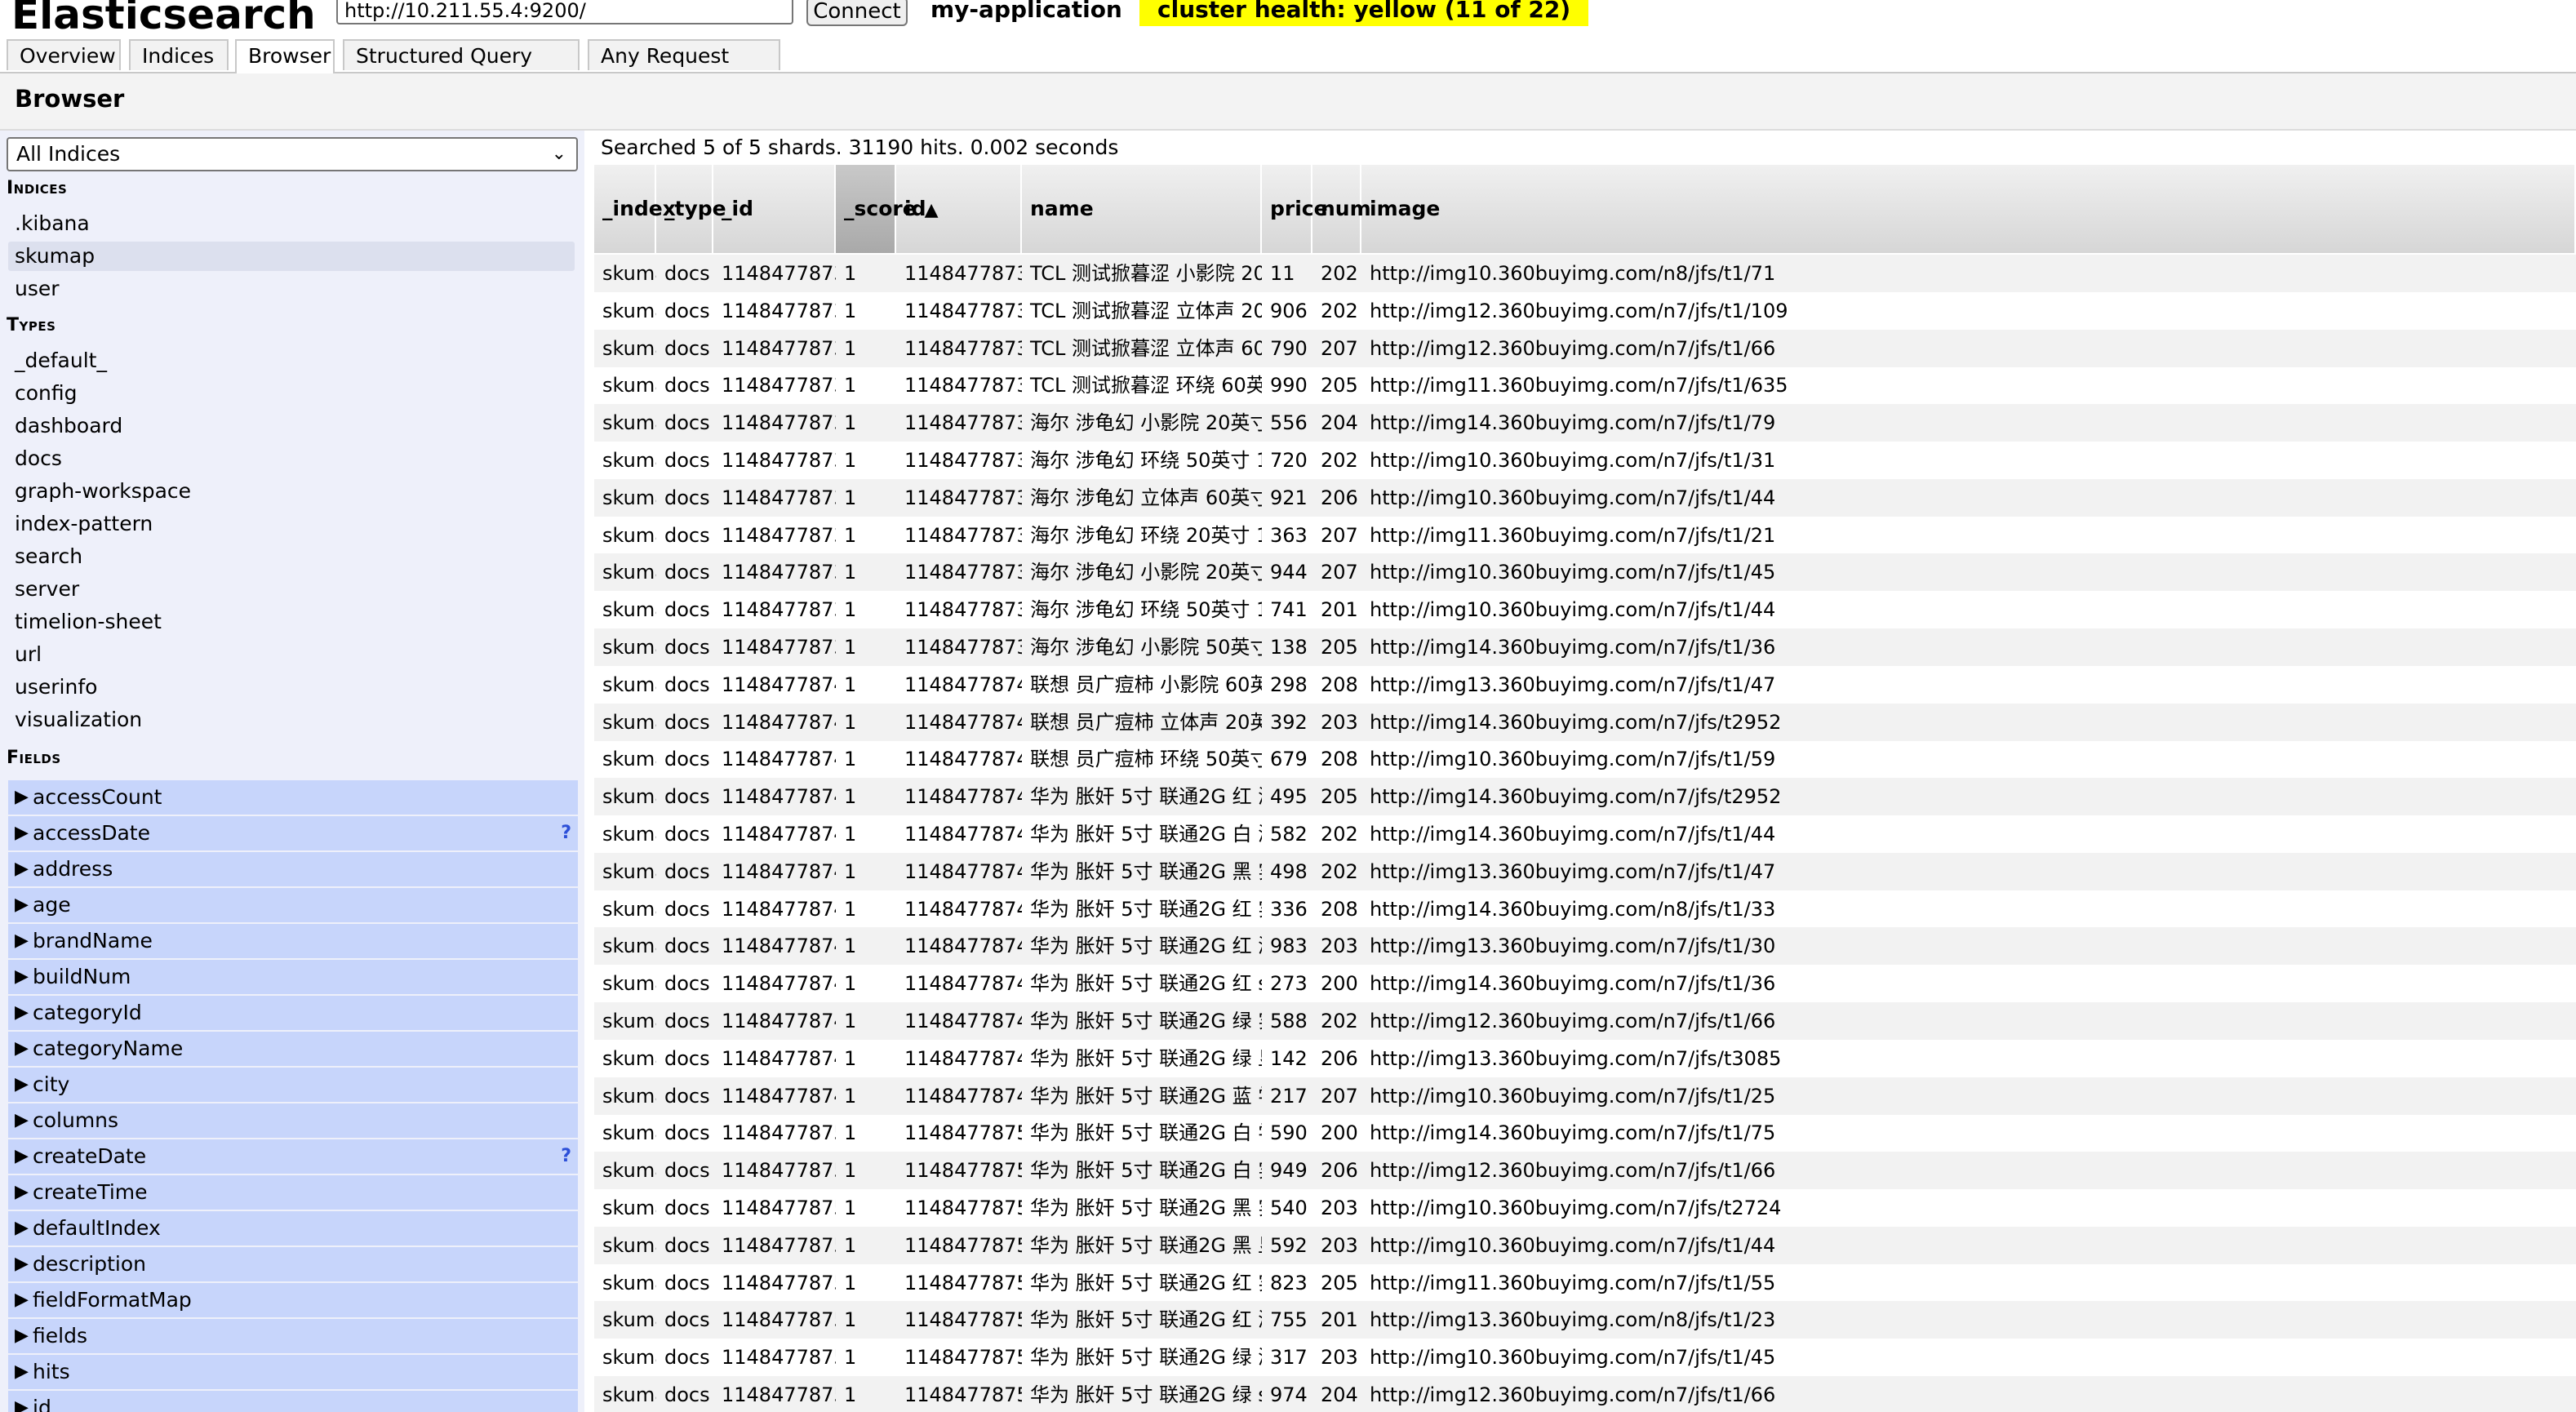 This screenshot has height=1412, width=2576. What do you see at coordinates (61, 360) in the screenshot?
I see `type-item: _default_` at bounding box center [61, 360].